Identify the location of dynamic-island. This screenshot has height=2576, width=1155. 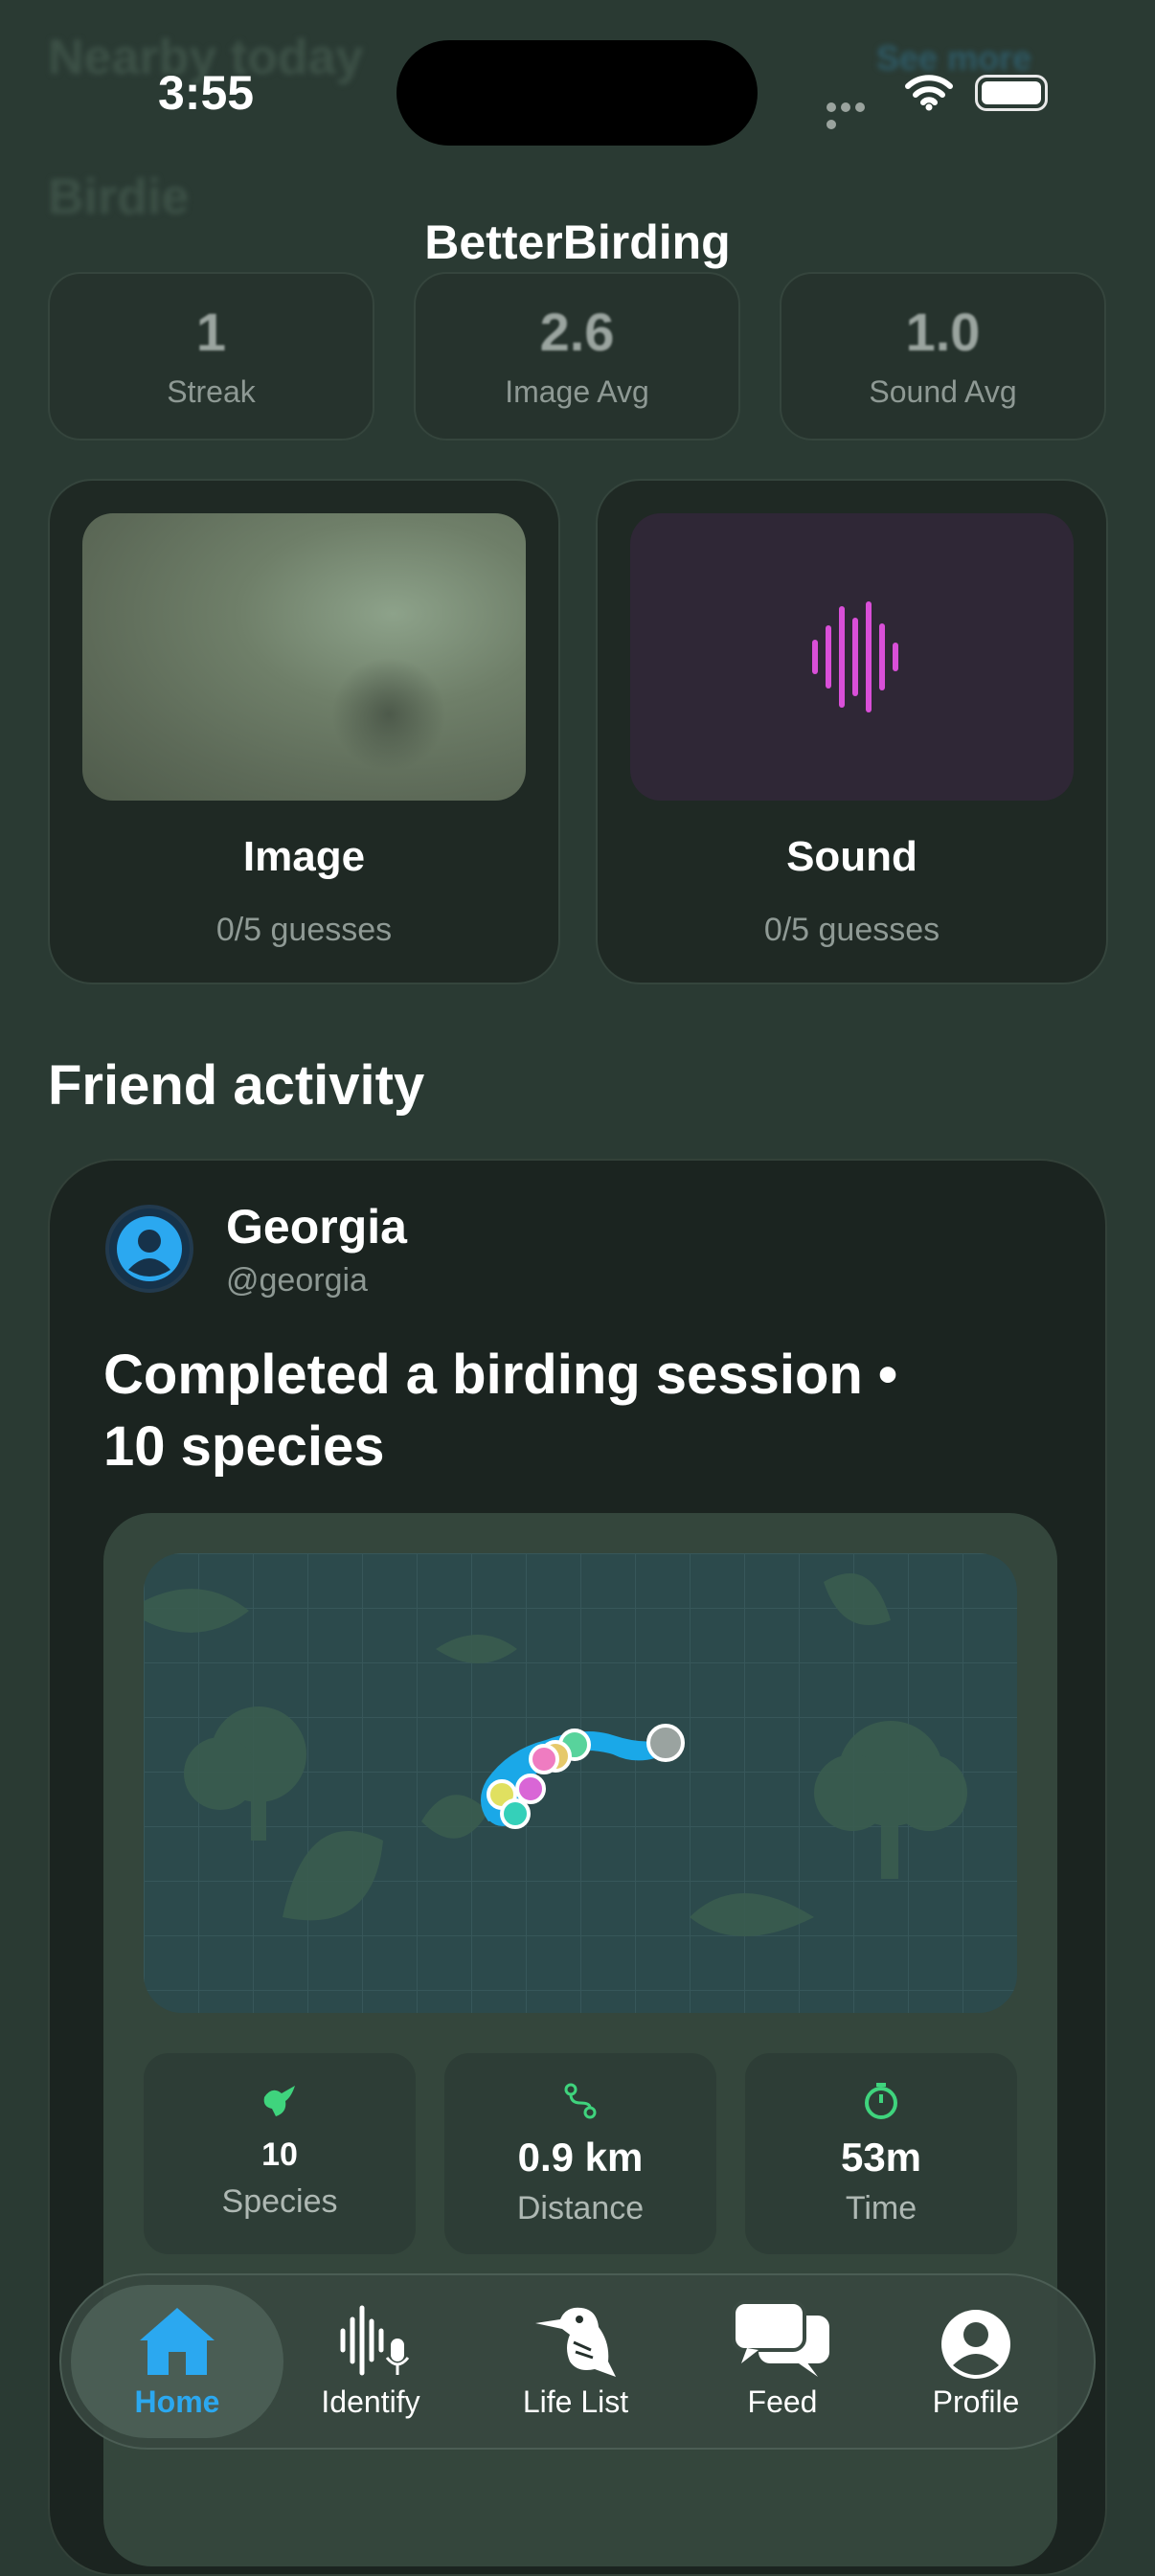
(577, 93).